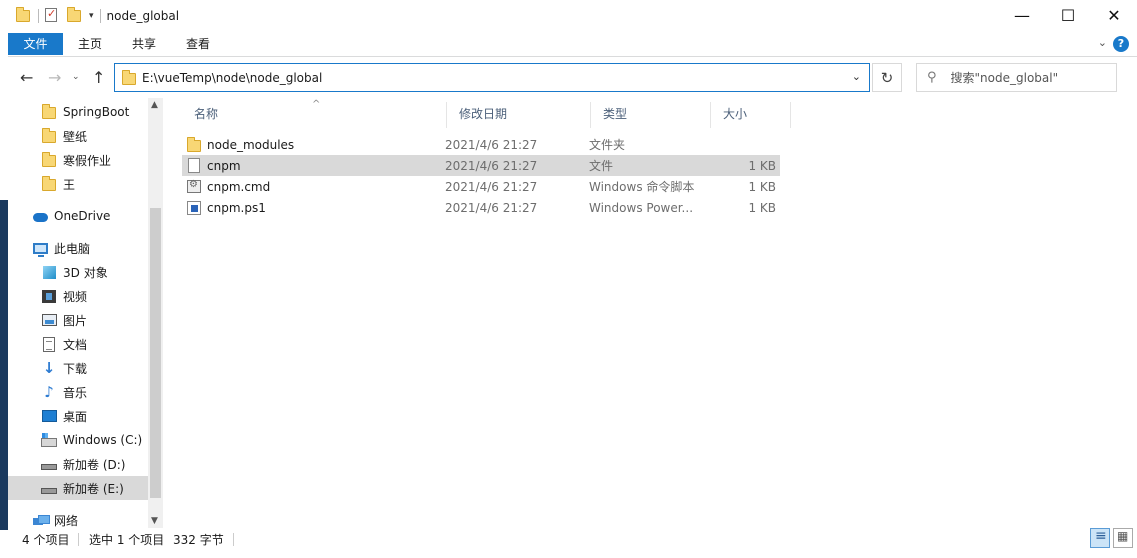  What do you see at coordinates (224, 165) in the screenshot?
I see `file-name: cnpm` at bounding box center [224, 165].